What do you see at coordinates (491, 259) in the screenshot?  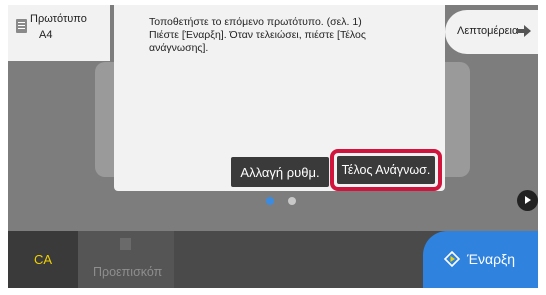 I see `start-label: Έναρξη` at bounding box center [491, 259].